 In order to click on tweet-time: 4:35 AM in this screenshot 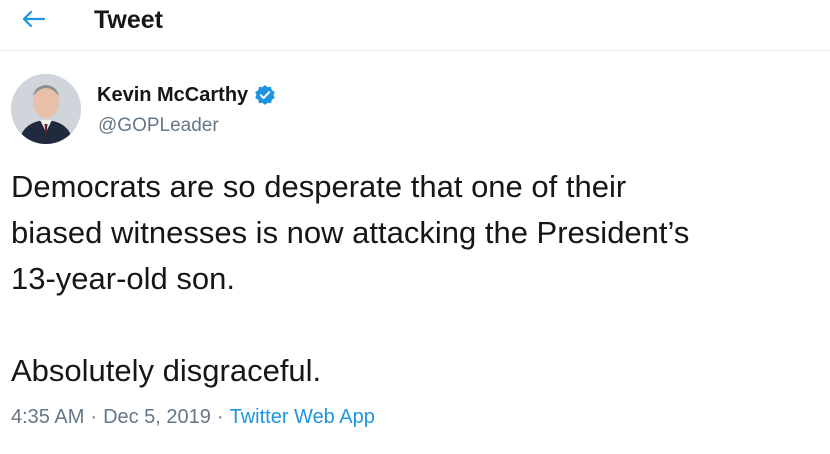, I will do `click(47, 417)`.